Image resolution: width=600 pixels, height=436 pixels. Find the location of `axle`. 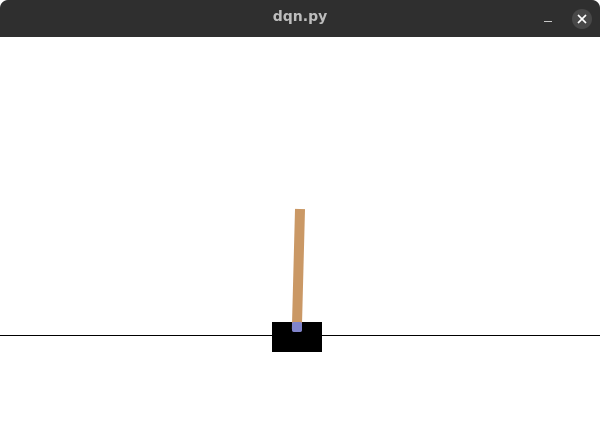

axle is located at coordinates (297, 327).